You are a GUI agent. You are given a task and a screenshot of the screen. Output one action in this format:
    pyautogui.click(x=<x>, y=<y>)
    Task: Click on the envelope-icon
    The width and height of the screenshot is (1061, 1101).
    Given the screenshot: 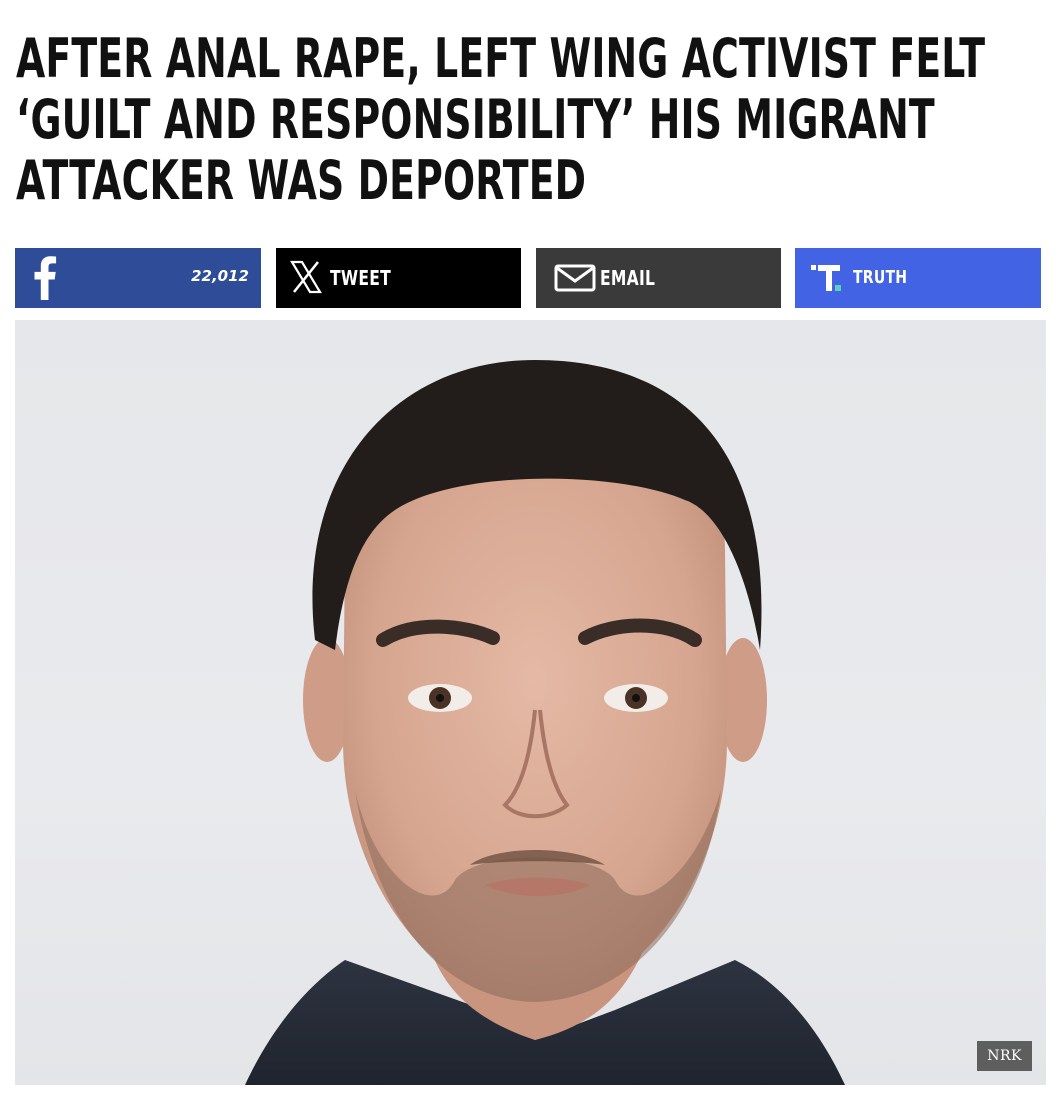 What is the action you would take?
    pyautogui.click(x=575, y=278)
    